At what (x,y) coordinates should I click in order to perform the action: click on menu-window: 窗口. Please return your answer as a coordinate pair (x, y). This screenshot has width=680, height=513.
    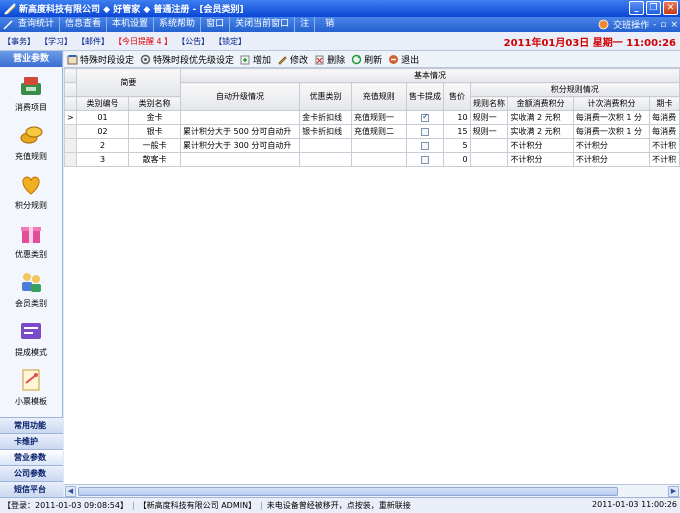
    Looking at the image, I should click on (216, 24).